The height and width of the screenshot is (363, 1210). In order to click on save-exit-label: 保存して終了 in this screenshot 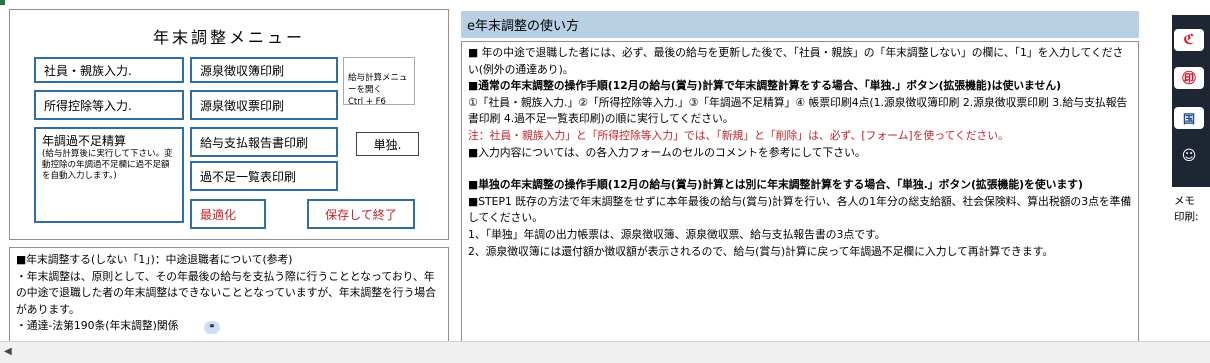, I will do `click(361, 214)`.